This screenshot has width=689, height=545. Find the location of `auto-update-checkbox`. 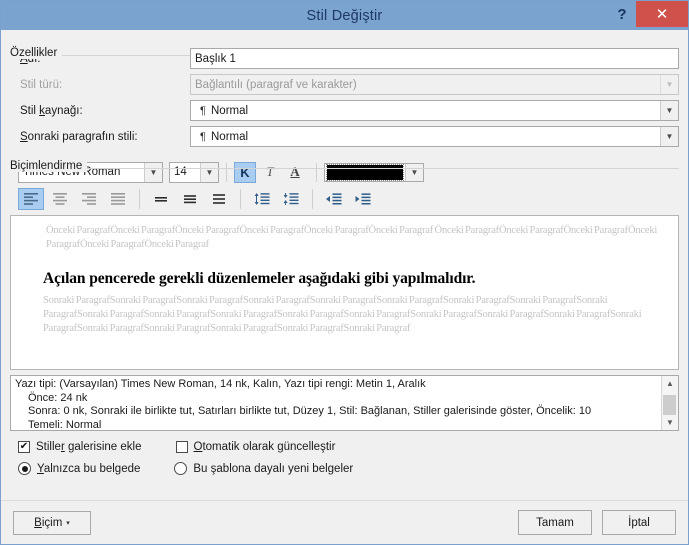

auto-update-checkbox is located at coordinates (181, 446).